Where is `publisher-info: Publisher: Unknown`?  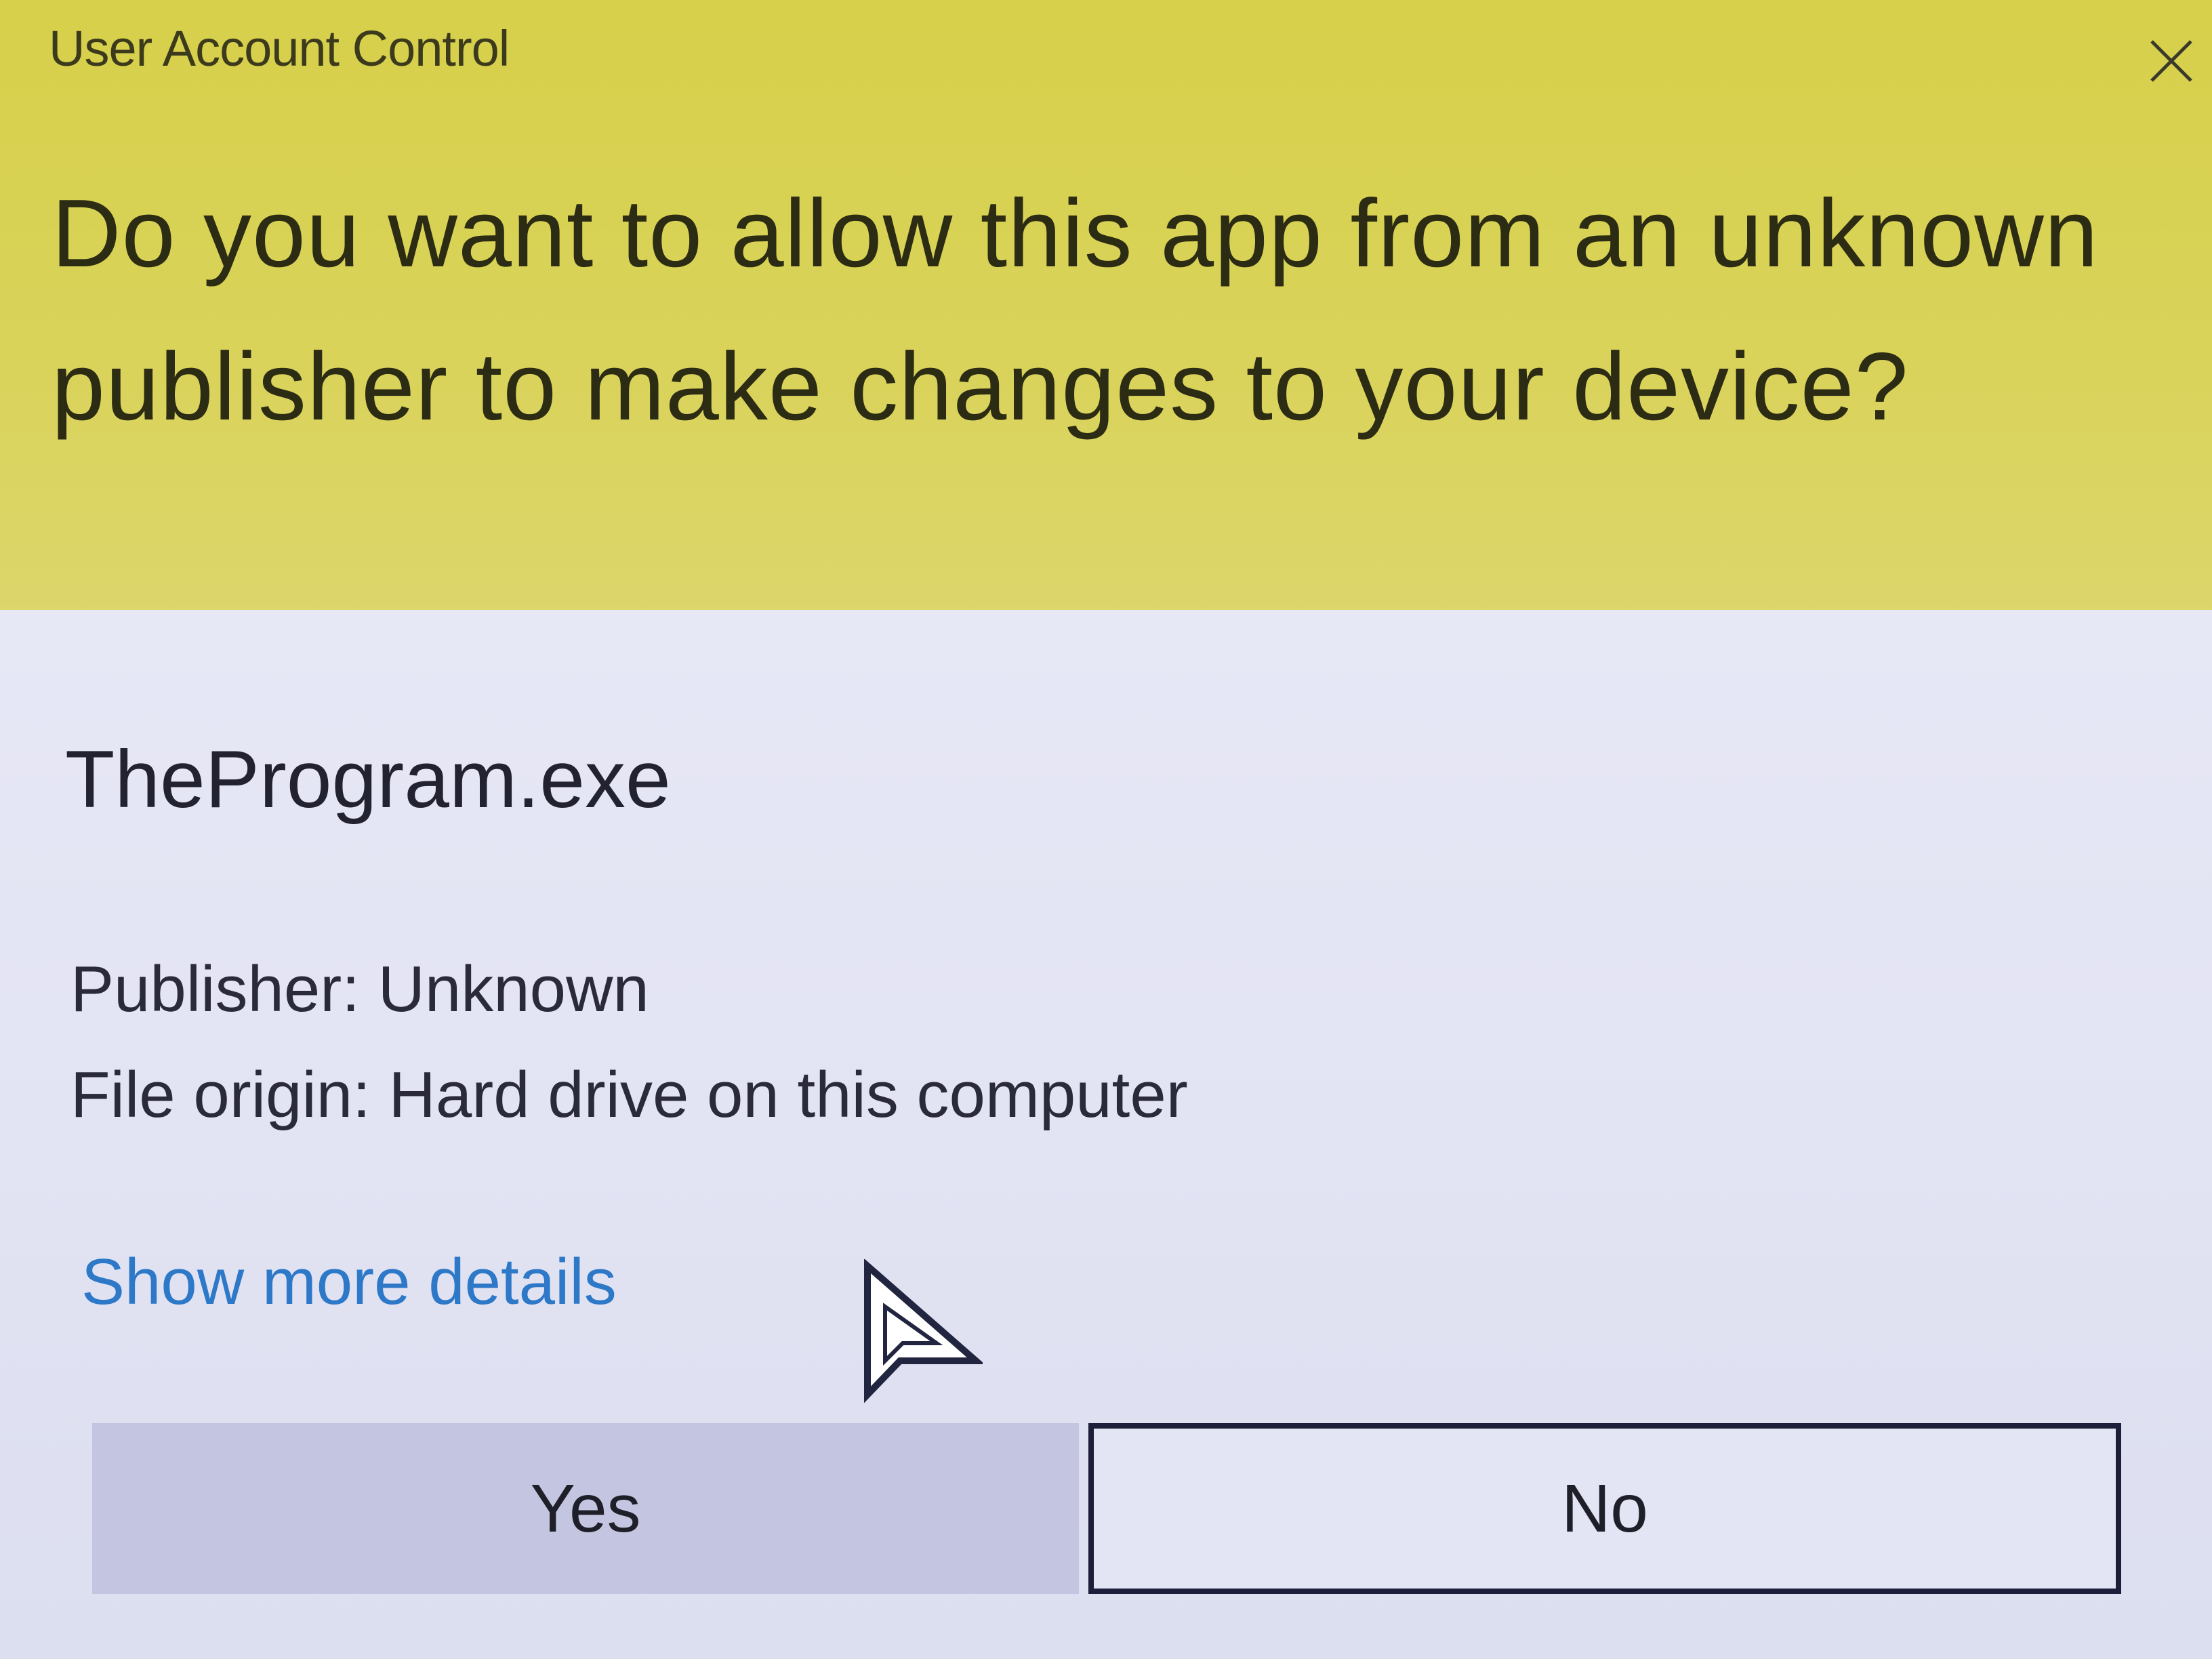 publisher-info: Publisher: Unknown is located at coordinates (360, 989).